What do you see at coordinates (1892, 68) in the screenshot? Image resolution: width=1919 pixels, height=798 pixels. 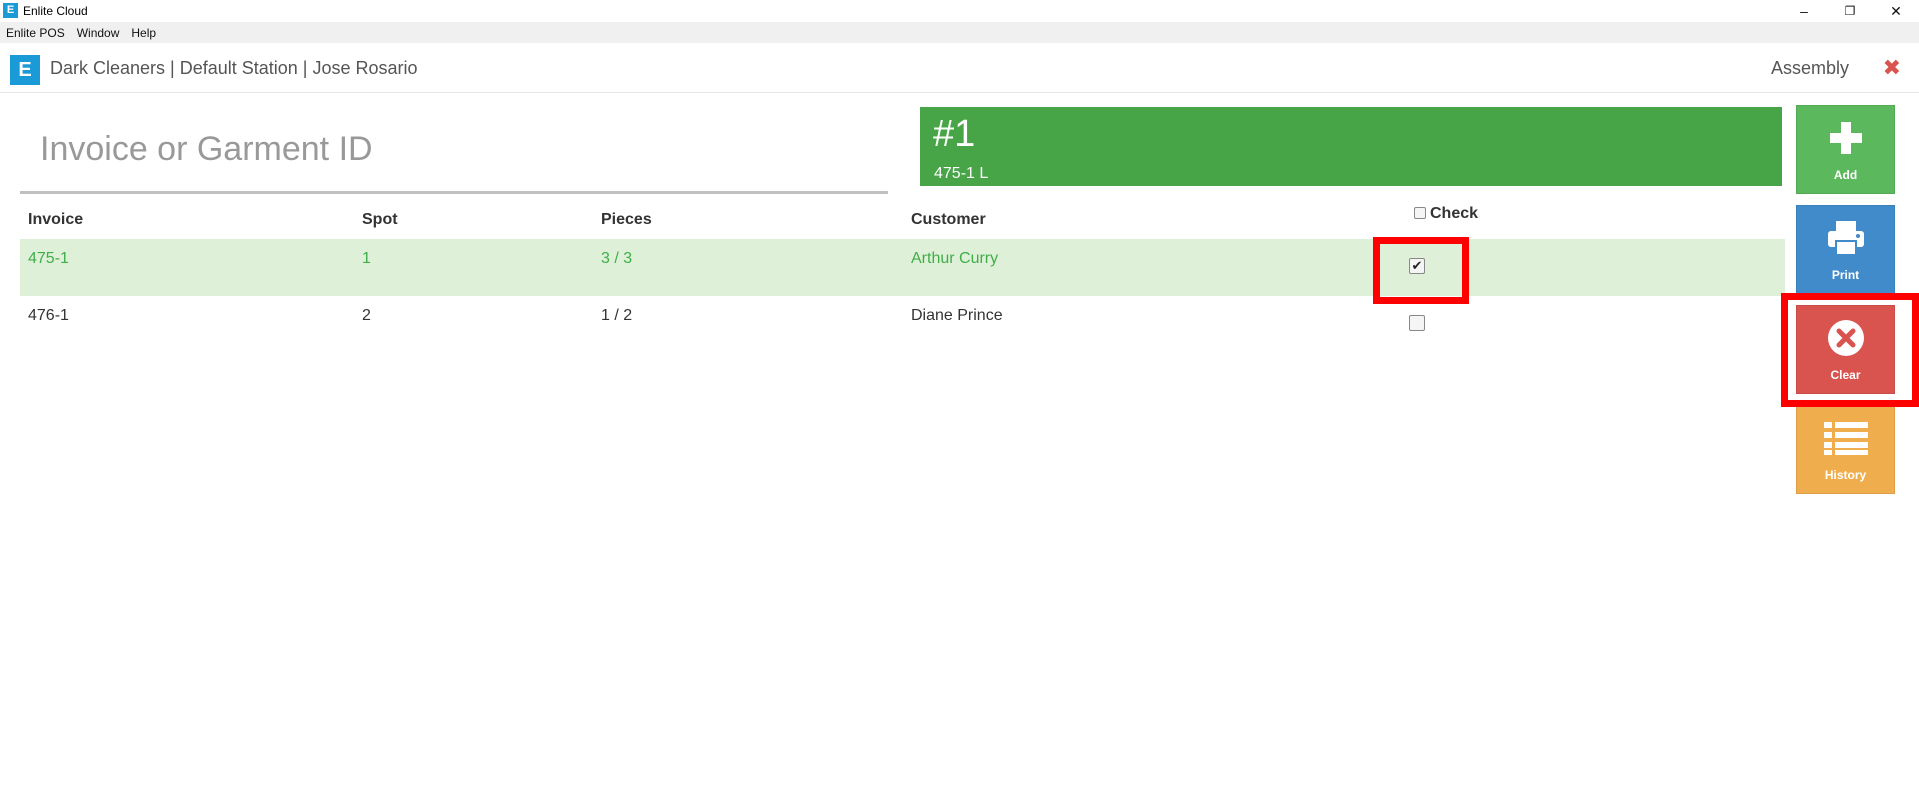 I see `close-assembly-icon: ✖` at bounding box center [1892, 68].